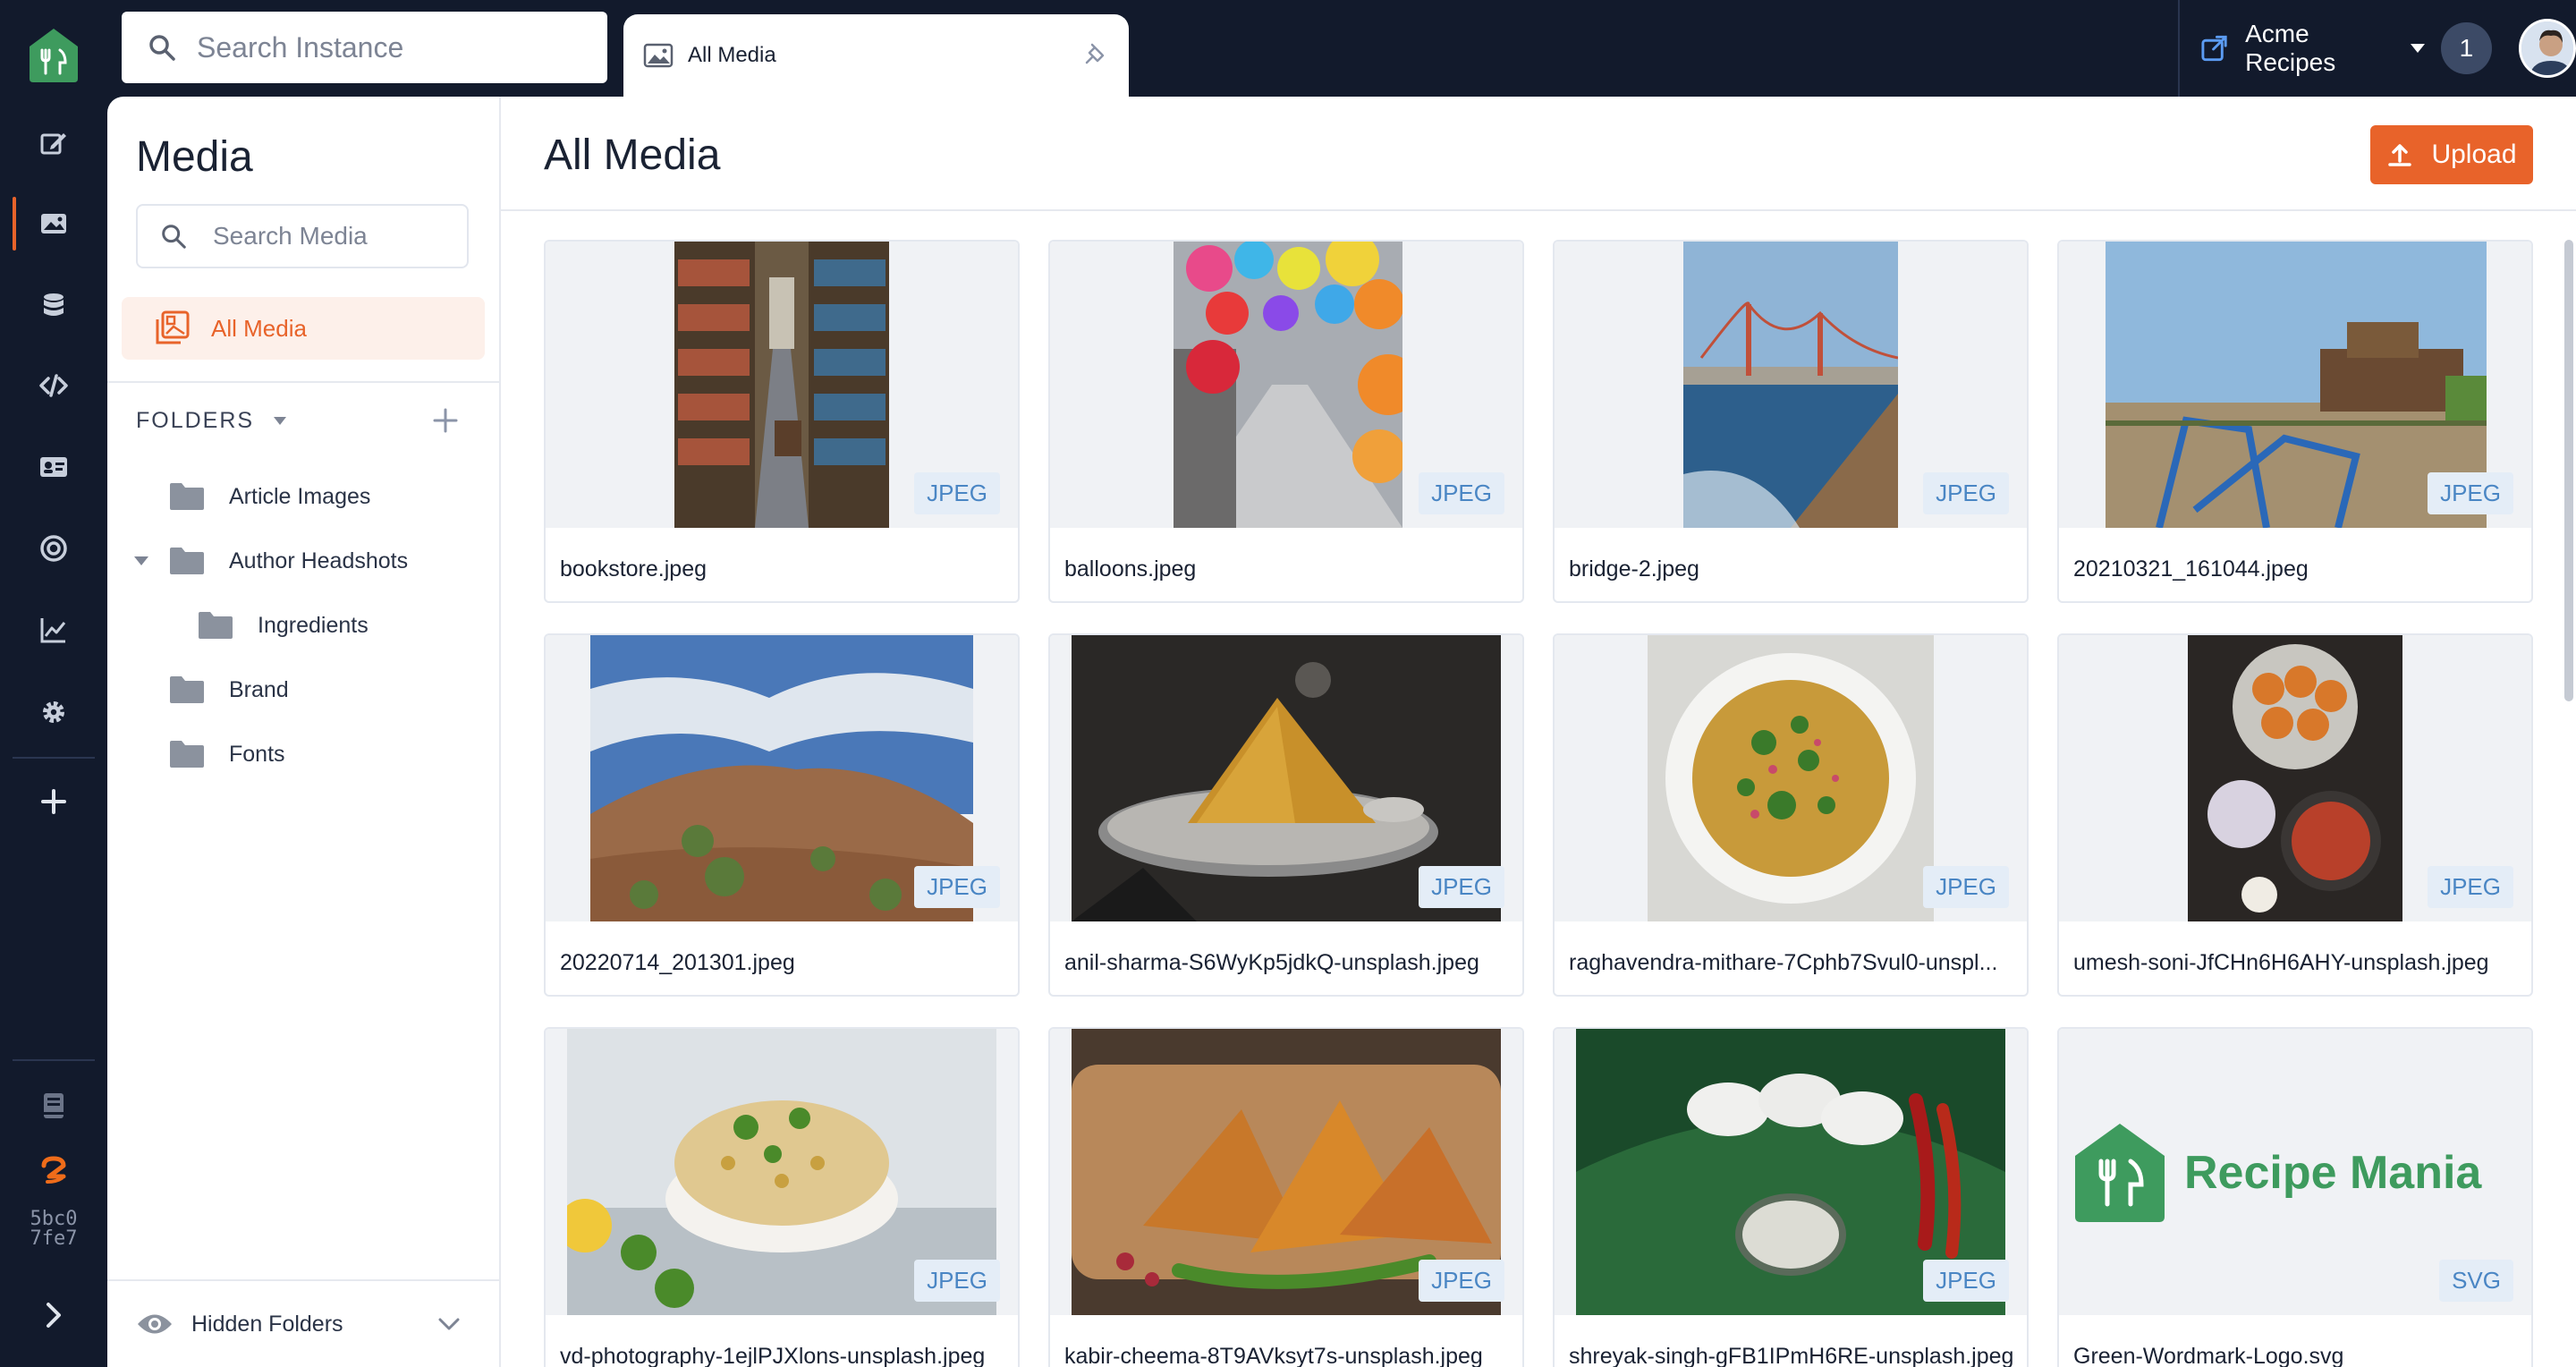  I want to click on folder-label: Ingredients, so click(313, 625).